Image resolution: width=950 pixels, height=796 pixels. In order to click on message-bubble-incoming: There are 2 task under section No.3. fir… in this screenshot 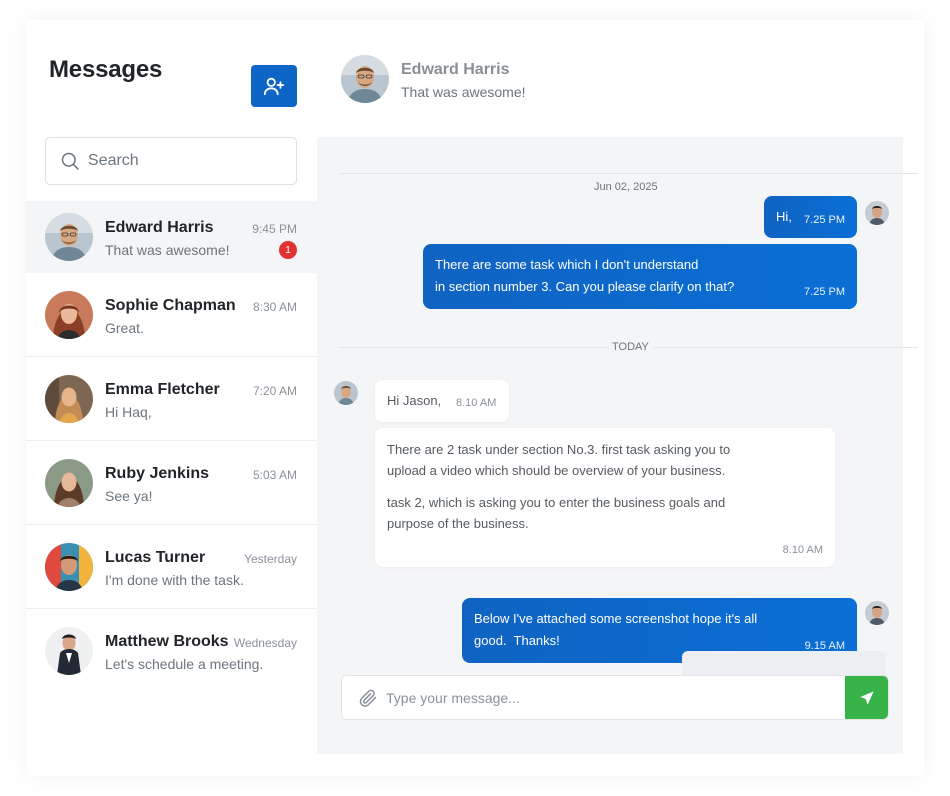, I will do `click(605, 497)`.